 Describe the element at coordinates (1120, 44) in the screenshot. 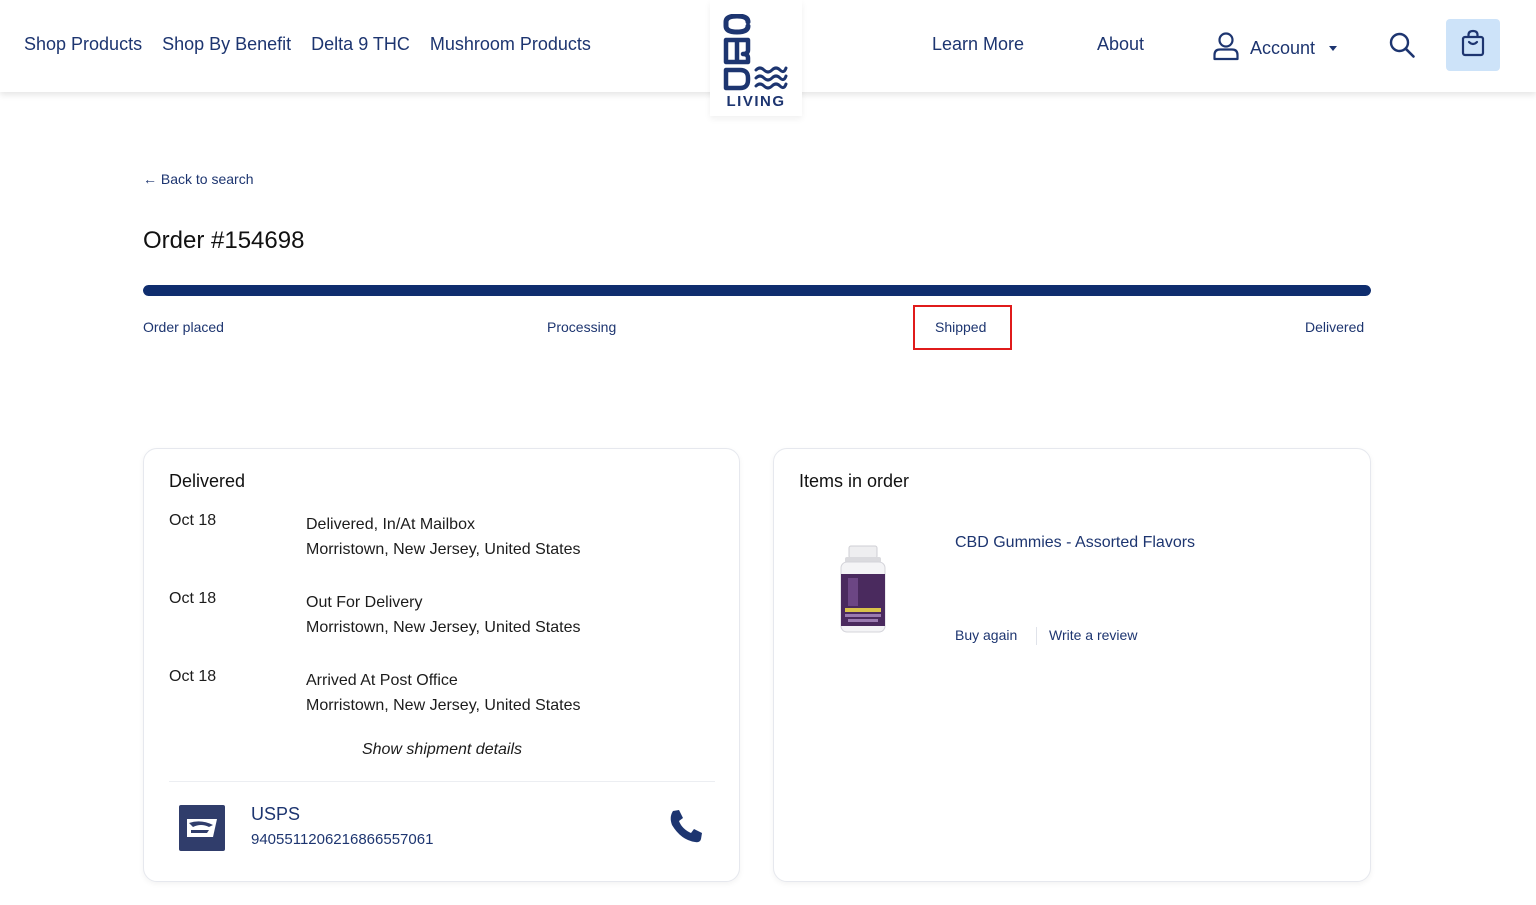

I see `nav-about: About` at that location.